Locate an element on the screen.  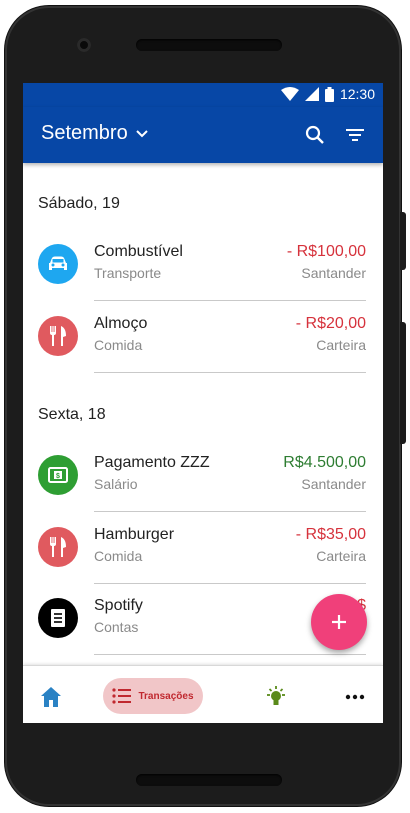
add-transaction-button is located at coordinates (339, 622).